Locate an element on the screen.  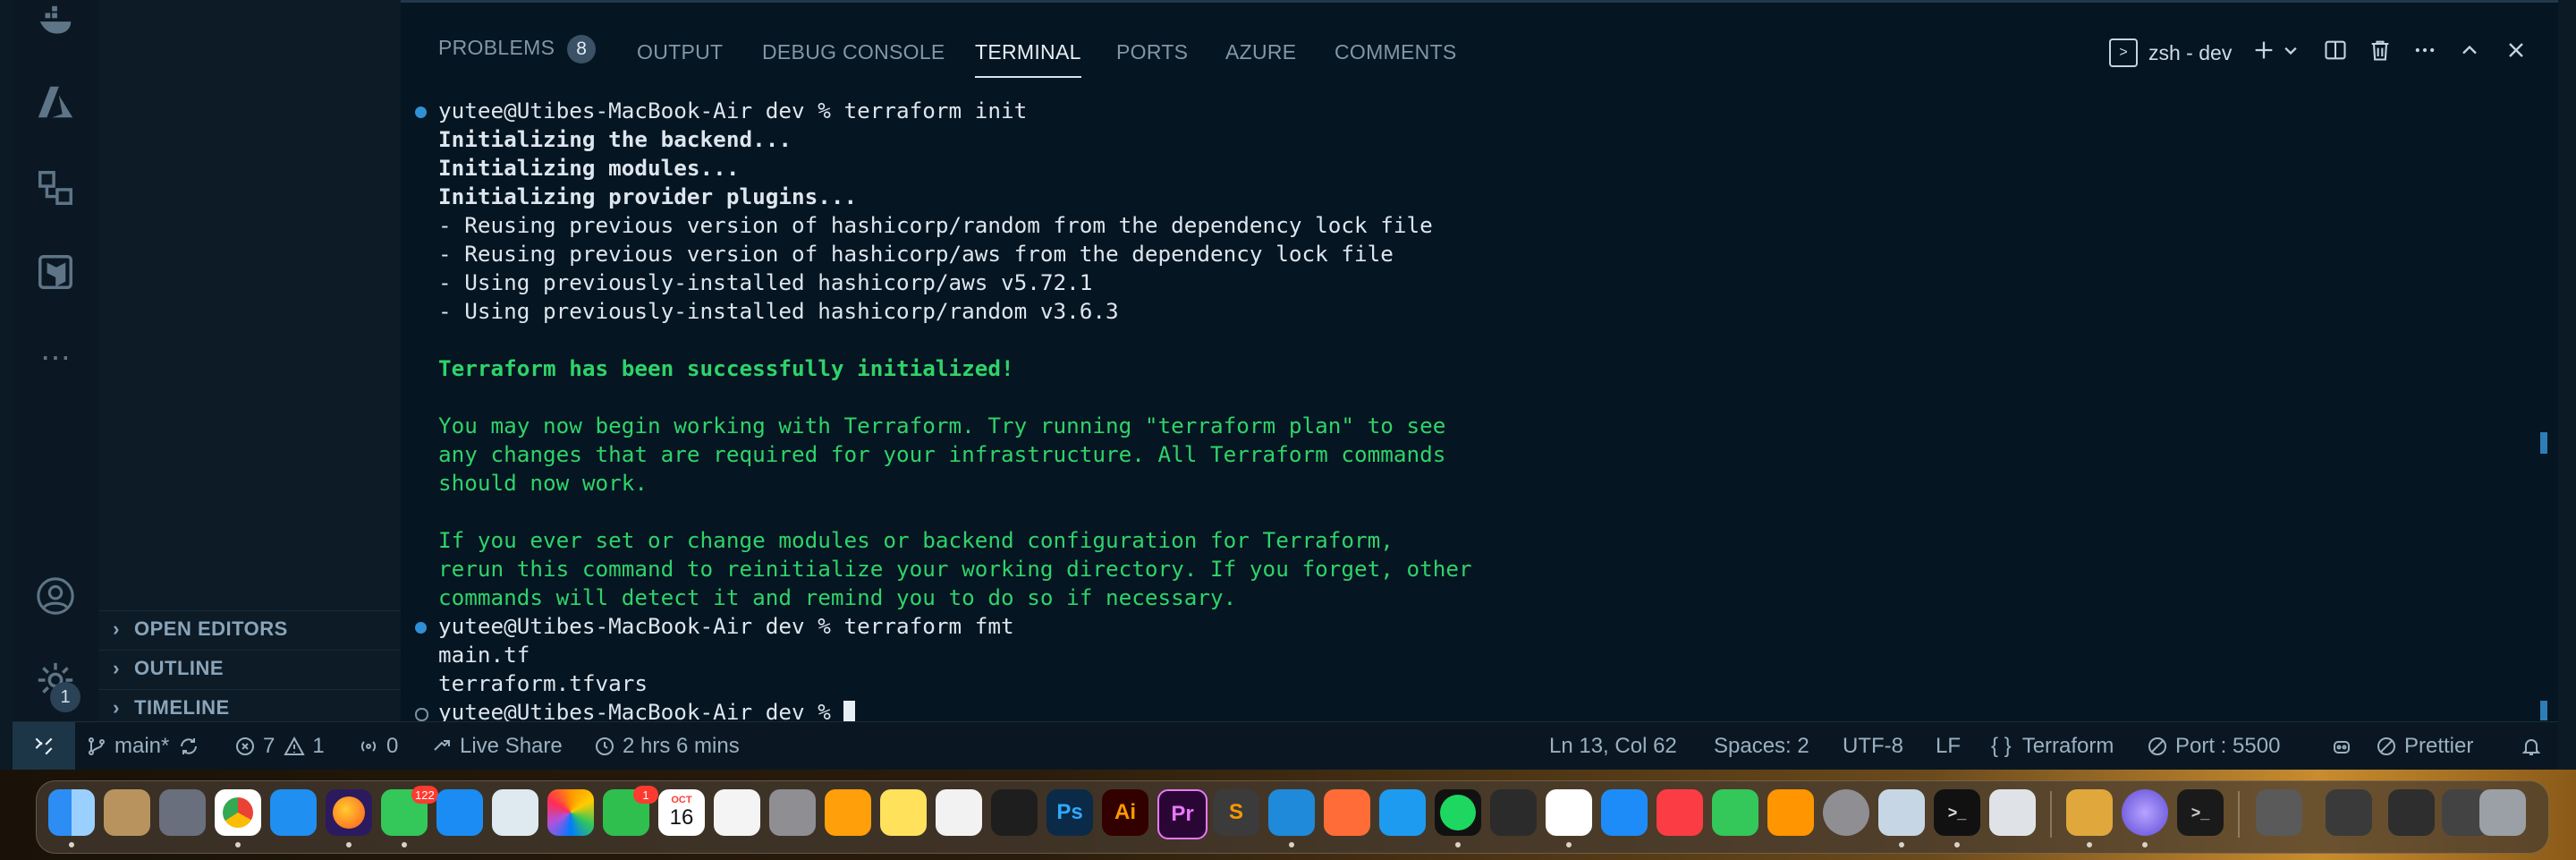
section-label: OPEN EDITORS is located at coordinates (211, 628).